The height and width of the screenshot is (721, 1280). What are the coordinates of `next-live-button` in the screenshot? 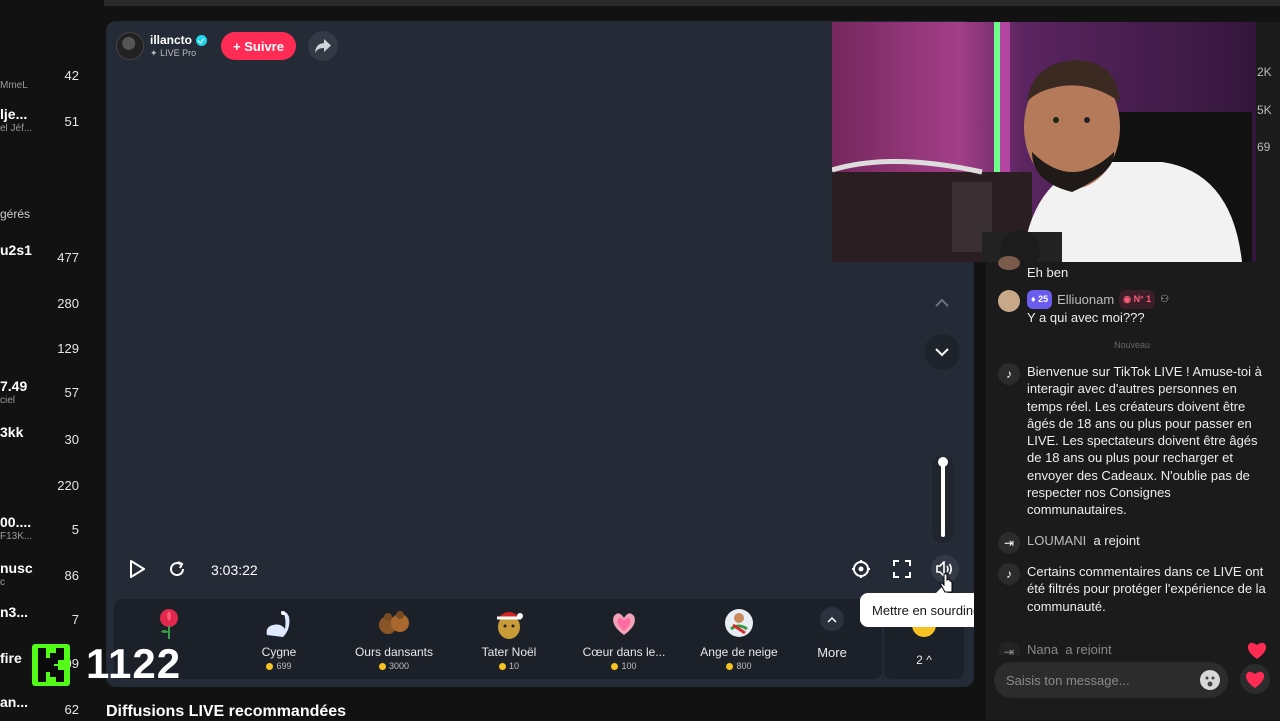 It's located at (942, 352).